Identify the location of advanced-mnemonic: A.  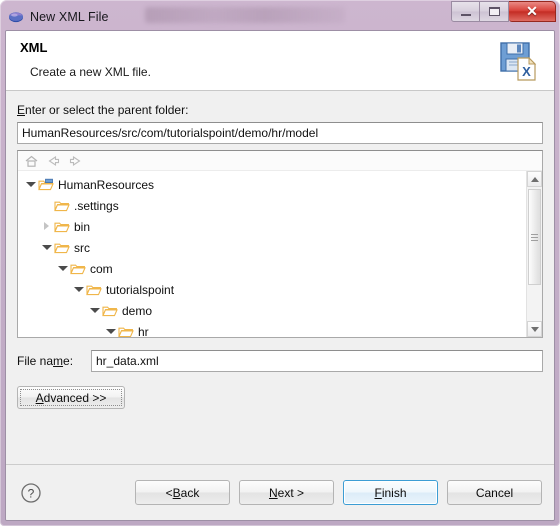
(39, 397).